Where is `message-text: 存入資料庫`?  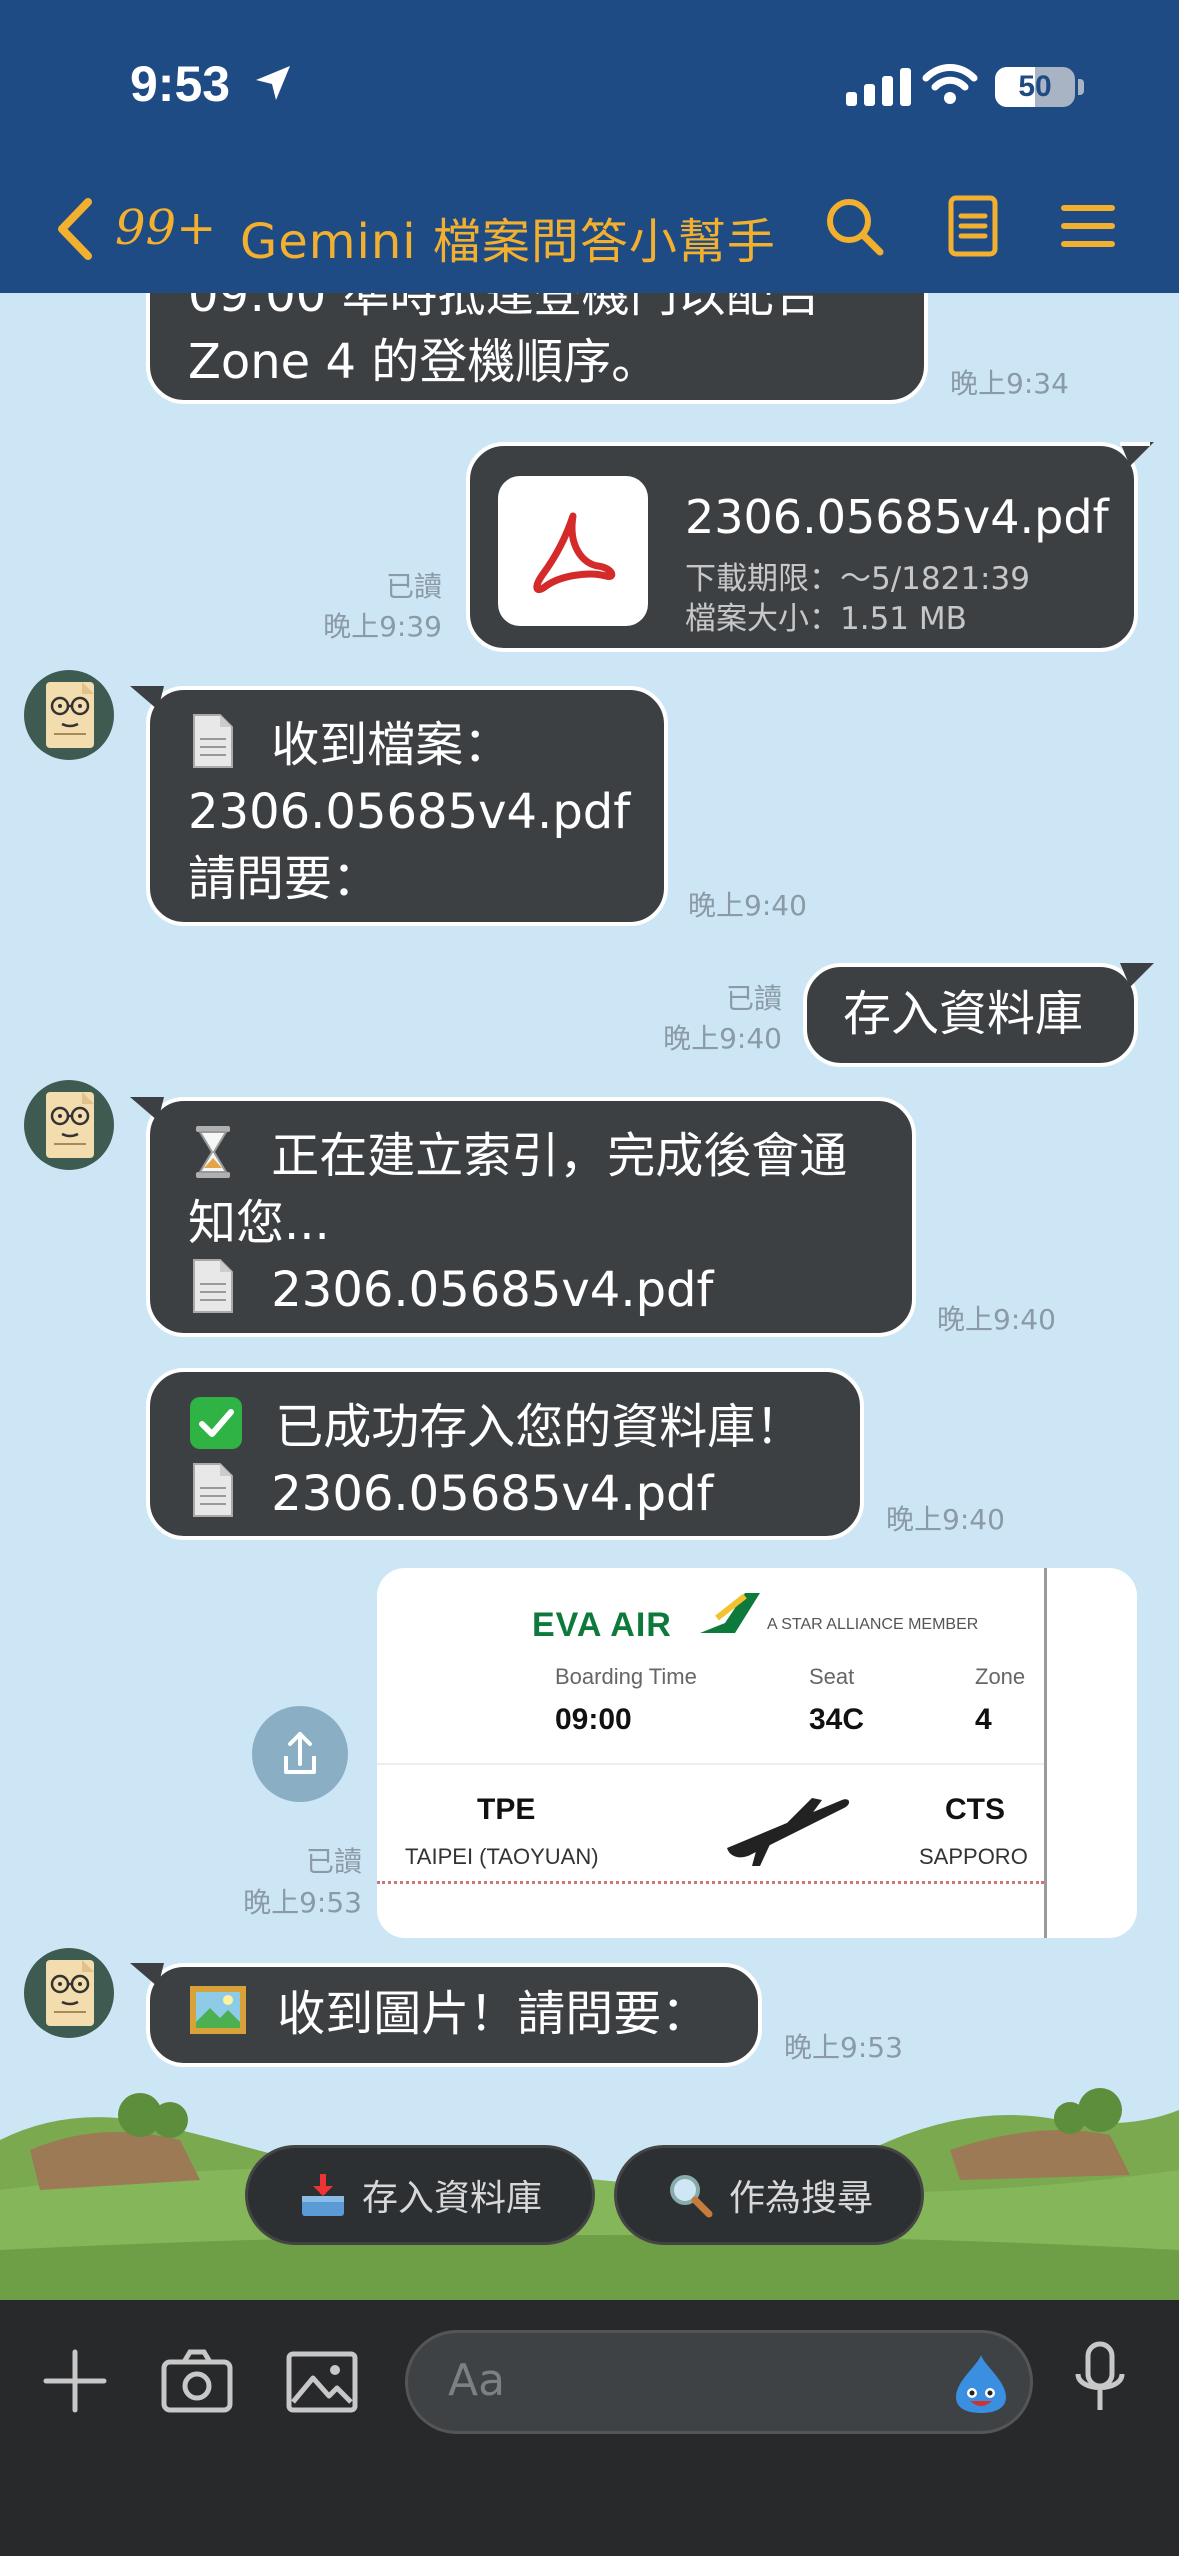
message-text: 存入資料庫 is located at coordinates (963, 1014).